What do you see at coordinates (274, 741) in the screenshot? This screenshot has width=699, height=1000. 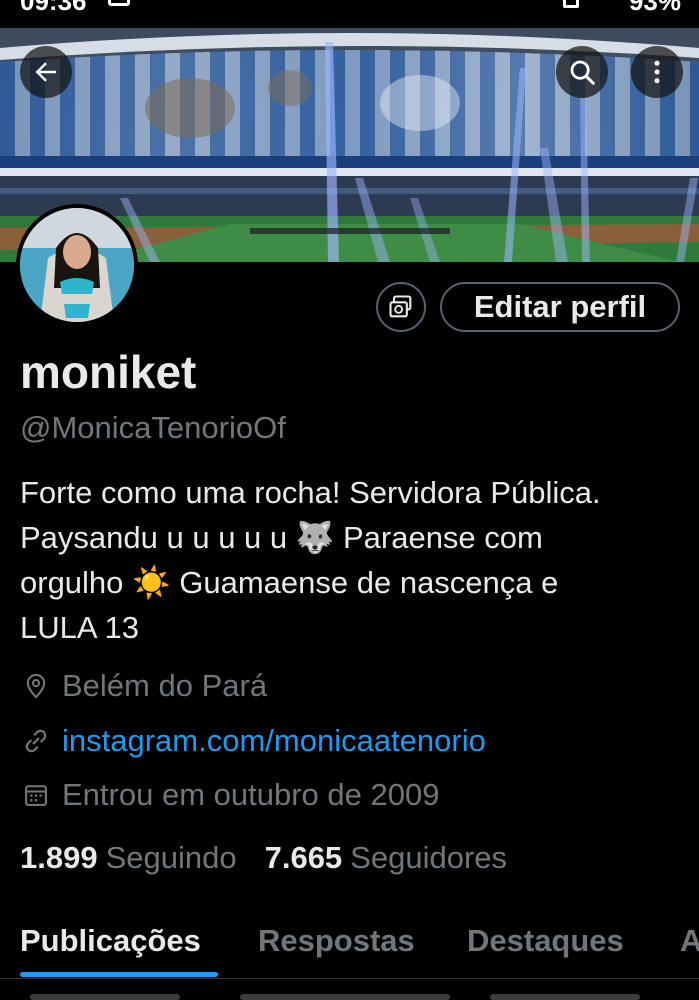 I see `website-link: instagram.com/monicaatenorio` at bounding box center [274, 741].